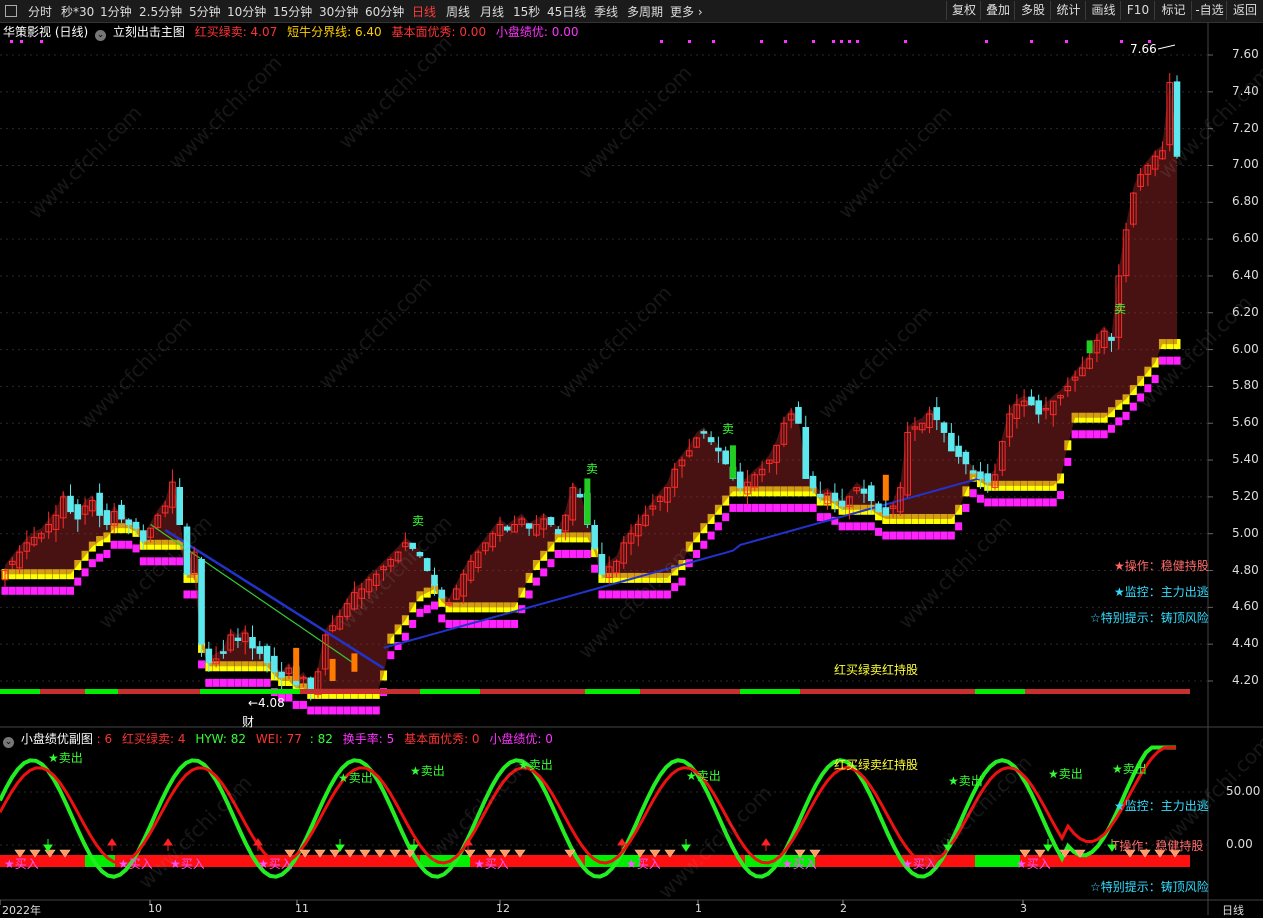  I want to click on price-axis-label: 5.80, so click(1245, 385).